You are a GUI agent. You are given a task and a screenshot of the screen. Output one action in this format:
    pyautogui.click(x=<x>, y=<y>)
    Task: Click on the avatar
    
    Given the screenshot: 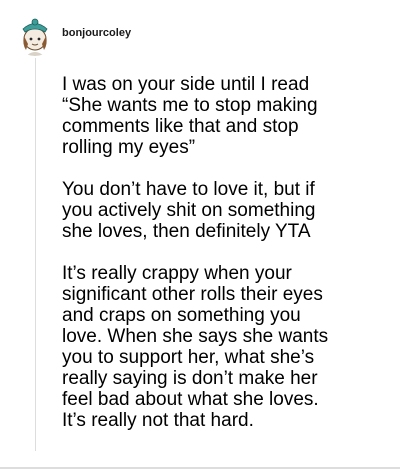 What is the action you would take?
    pyautogui.click(x=35, y=35)
    